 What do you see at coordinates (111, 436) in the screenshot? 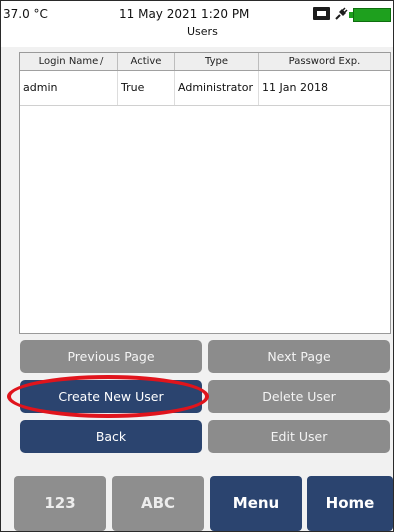
I see `back-button: Back` at bounding box center [111, 436].